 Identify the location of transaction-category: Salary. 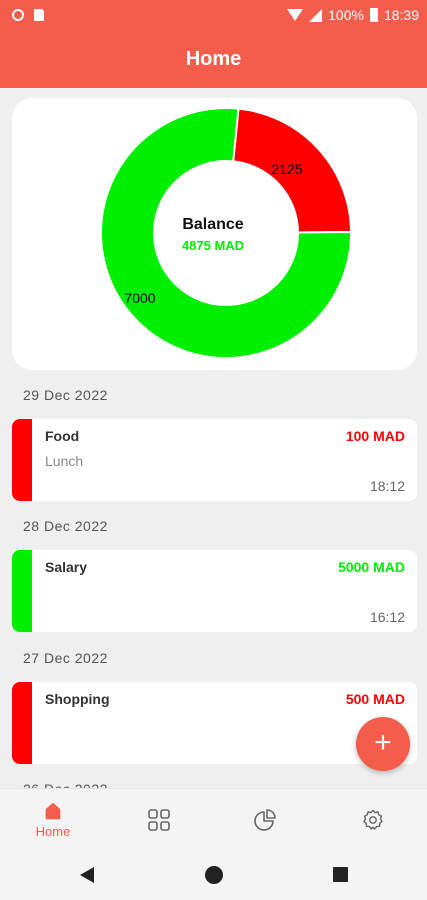
(66, 567).